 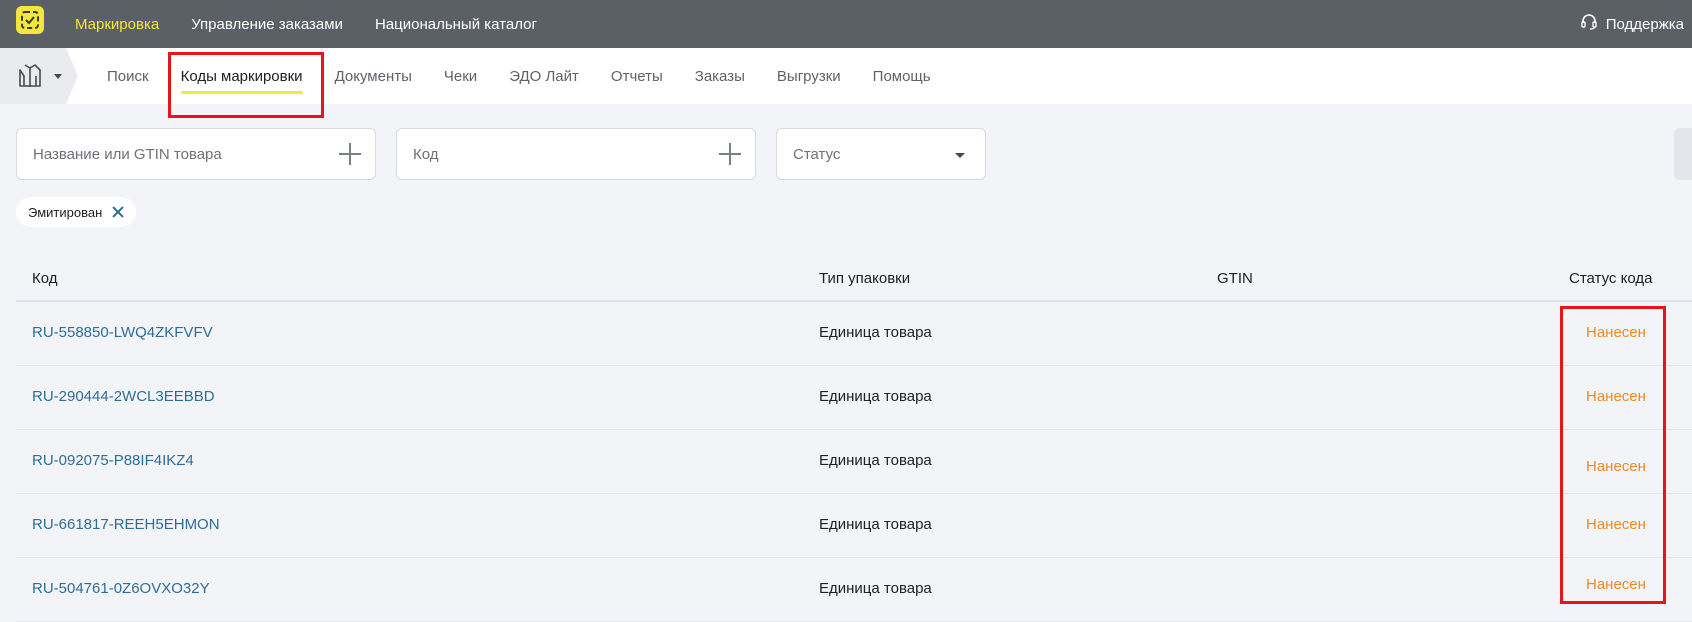 I want to click on code-link: RU-092075-P88IF4IKZ4, so click(x=113, y=460).